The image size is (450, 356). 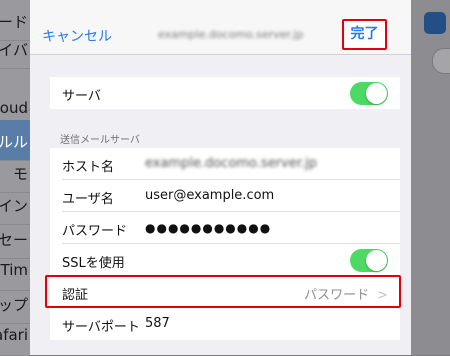 What do you see at coordinates (430, 177) in the screenshot?
I see `background-detail-pane` at bounding box center [430, 177].